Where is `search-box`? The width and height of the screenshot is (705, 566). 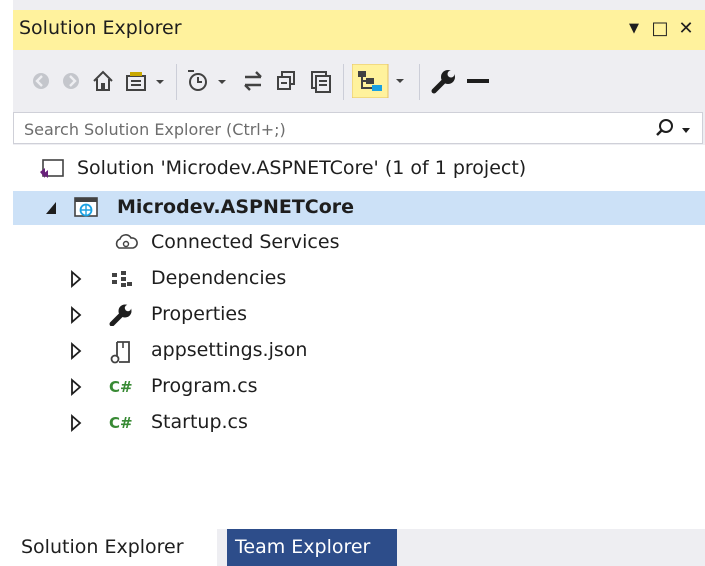
search-box is located at coordinates (358, 128).